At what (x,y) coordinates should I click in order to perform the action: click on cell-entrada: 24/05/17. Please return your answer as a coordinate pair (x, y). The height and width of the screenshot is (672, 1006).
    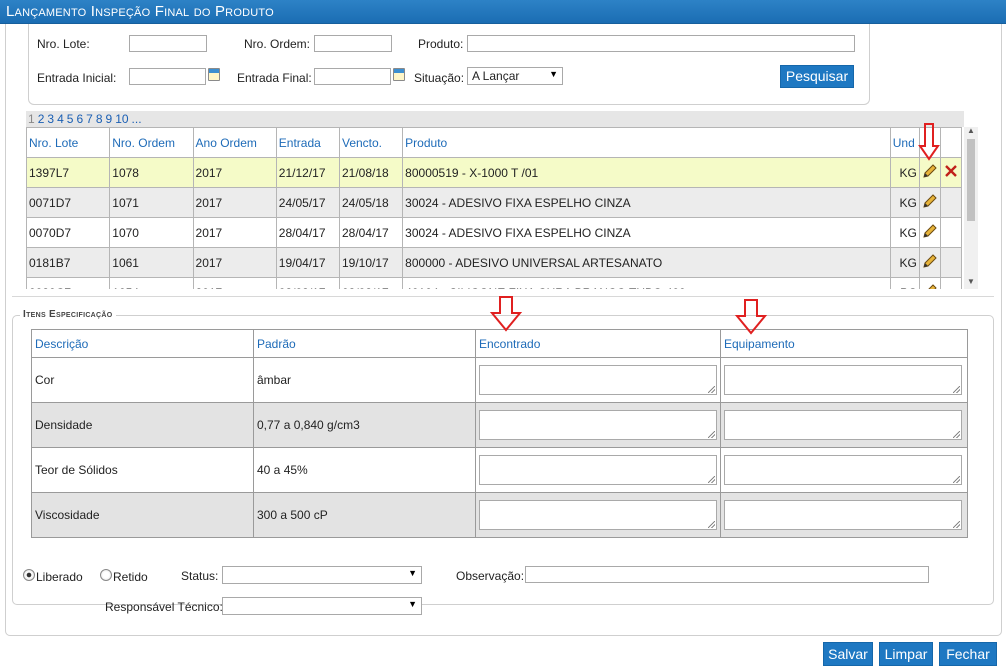
    Looking at the image, I should click on (307, 202).